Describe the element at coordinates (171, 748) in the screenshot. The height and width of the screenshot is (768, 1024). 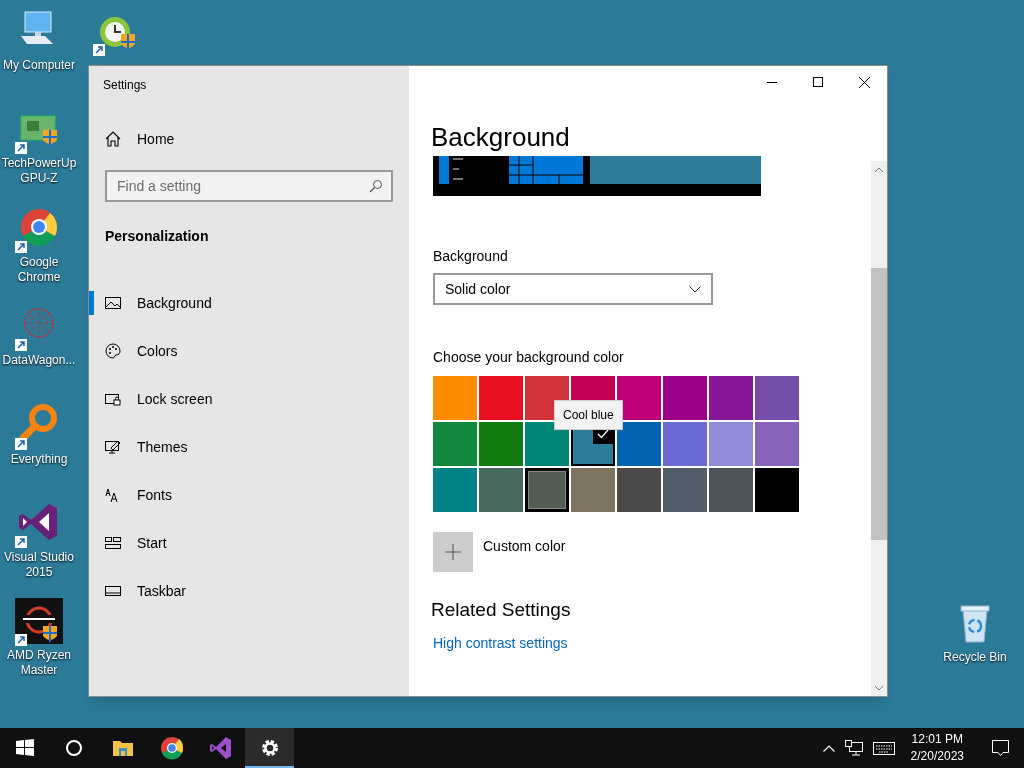
I see `browser-icon` at that location.